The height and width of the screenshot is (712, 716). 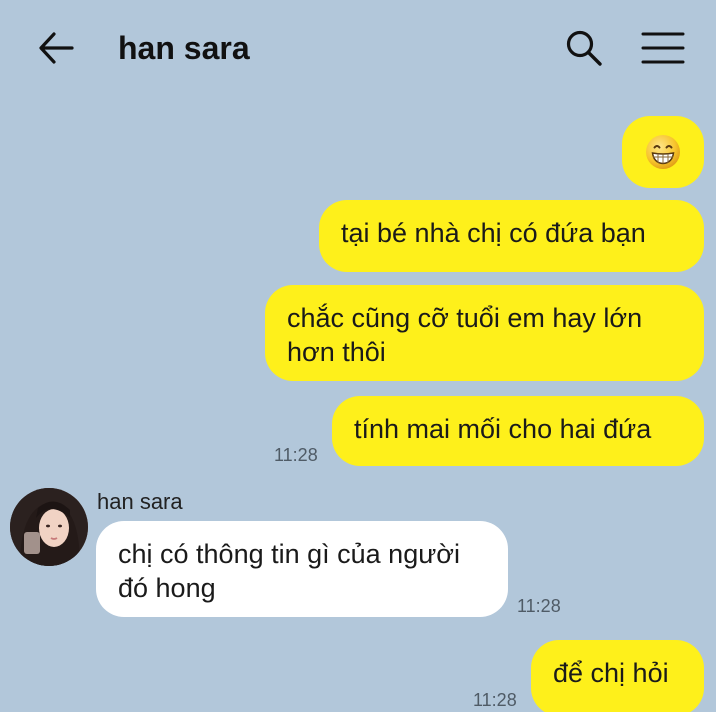 What do you see at coordinates (184, 48) in the screenshot?
I see `chat-title: han sara` at bounding box center [184, 48].